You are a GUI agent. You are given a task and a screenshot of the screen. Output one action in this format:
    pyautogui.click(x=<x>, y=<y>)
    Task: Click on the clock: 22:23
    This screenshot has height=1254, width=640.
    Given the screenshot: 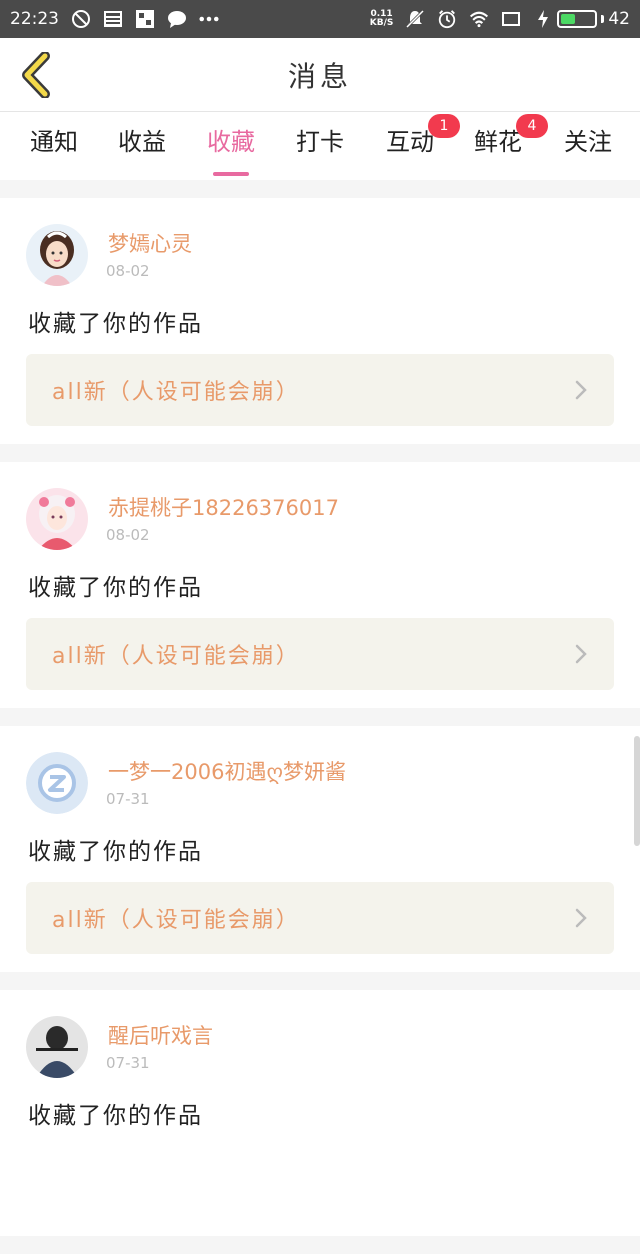 What is the action you would take?
    pyautogui.click(x=34, y=19)
    